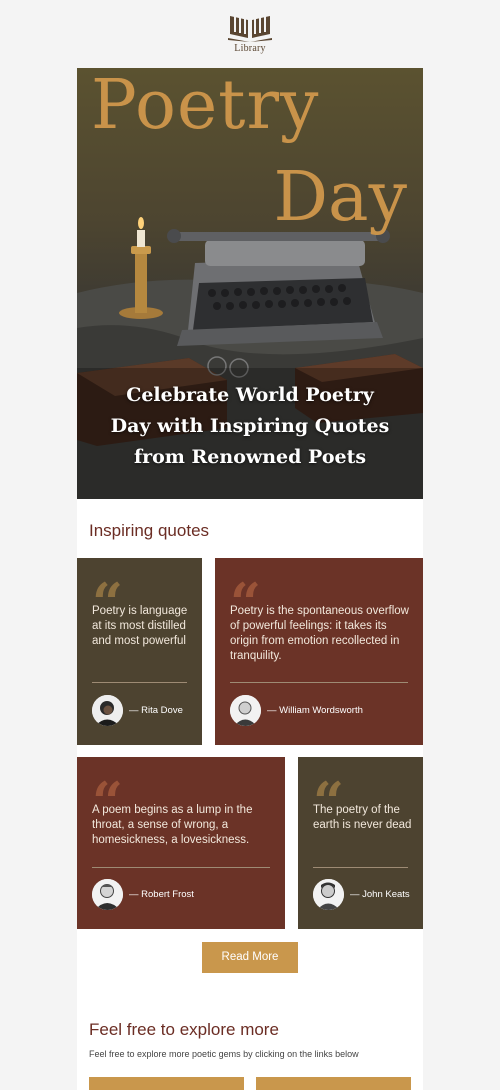 Image resolution: width=500 pixels, height=1090 pixels. I want to click on hero-caption-line3: from Renowned Poets, so click(250, 457).